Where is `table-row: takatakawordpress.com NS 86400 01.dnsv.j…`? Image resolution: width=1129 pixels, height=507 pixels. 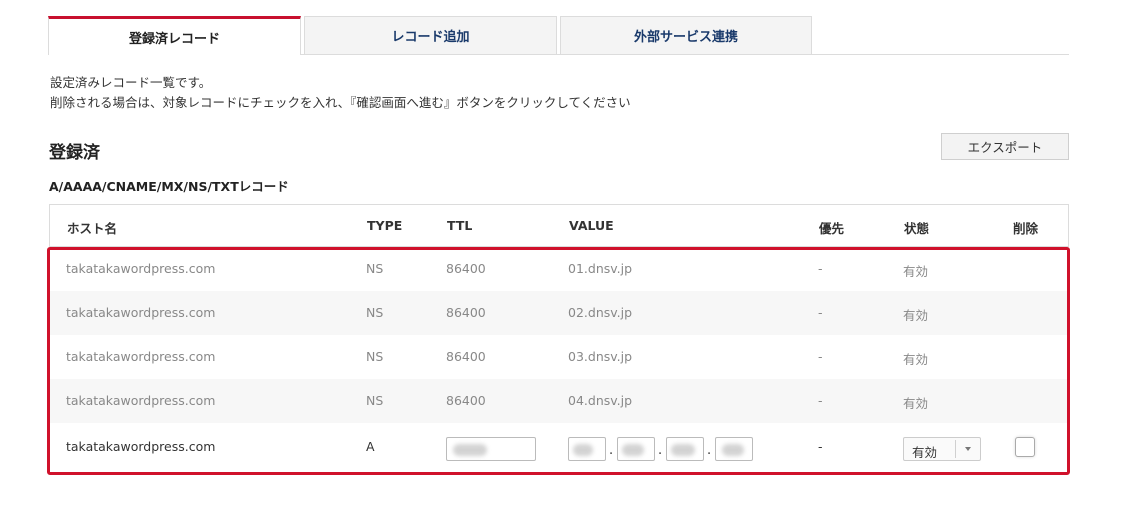 table-row: takatakawordpress.com NS 86400 01.dnsv.j… is located at coordinates (559, 269).